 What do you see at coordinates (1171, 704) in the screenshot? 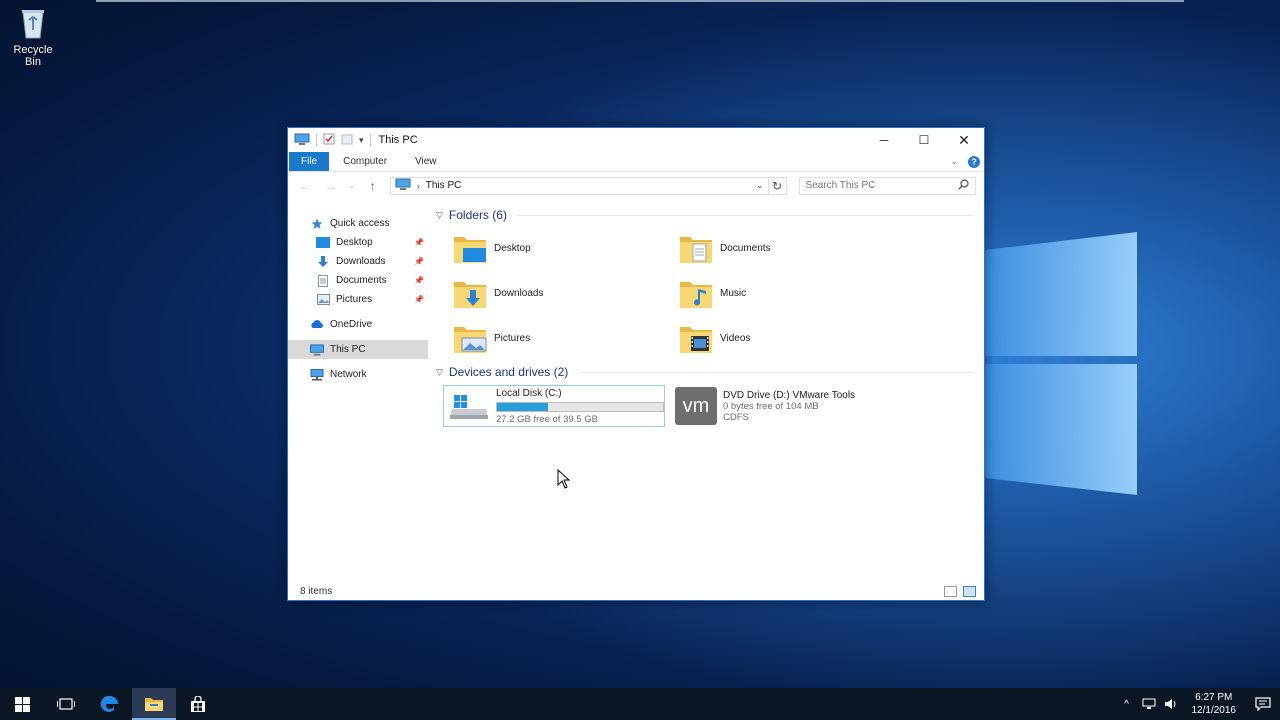
I see `volume-icon` at bounding box center [1171, 704].